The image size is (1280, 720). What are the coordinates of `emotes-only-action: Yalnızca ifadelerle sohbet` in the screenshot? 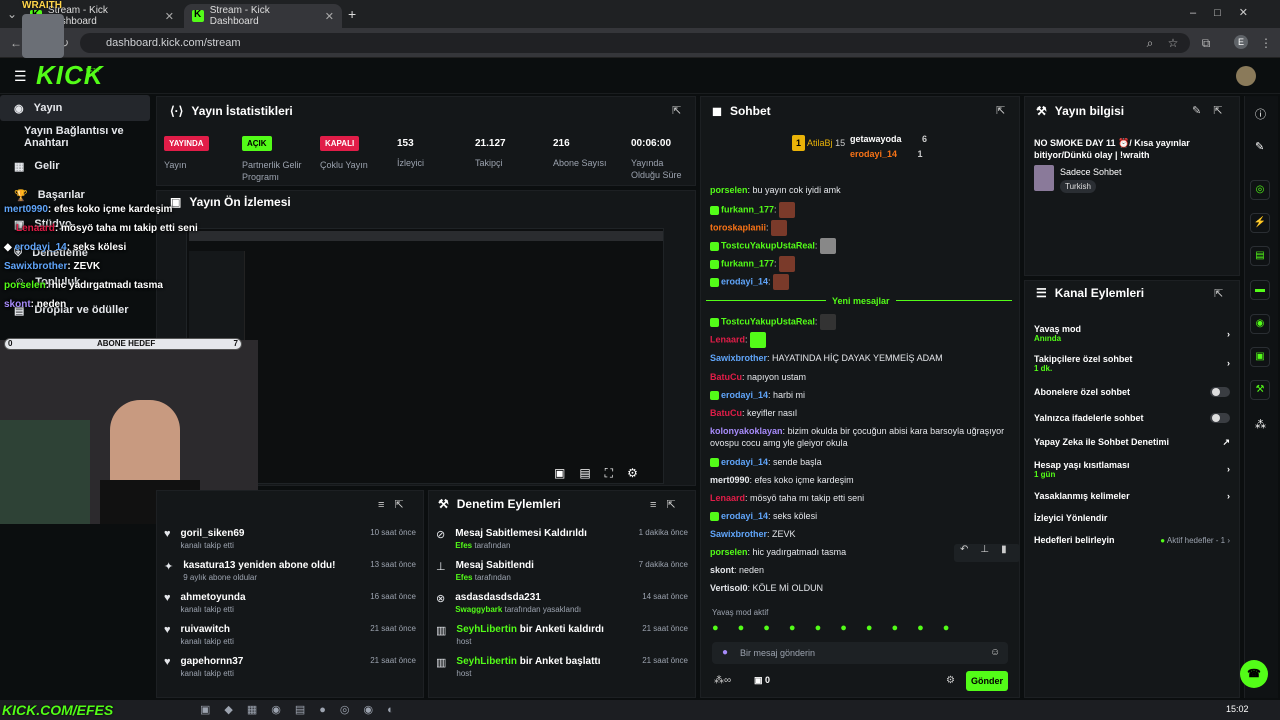 It's located at (1132, 418).